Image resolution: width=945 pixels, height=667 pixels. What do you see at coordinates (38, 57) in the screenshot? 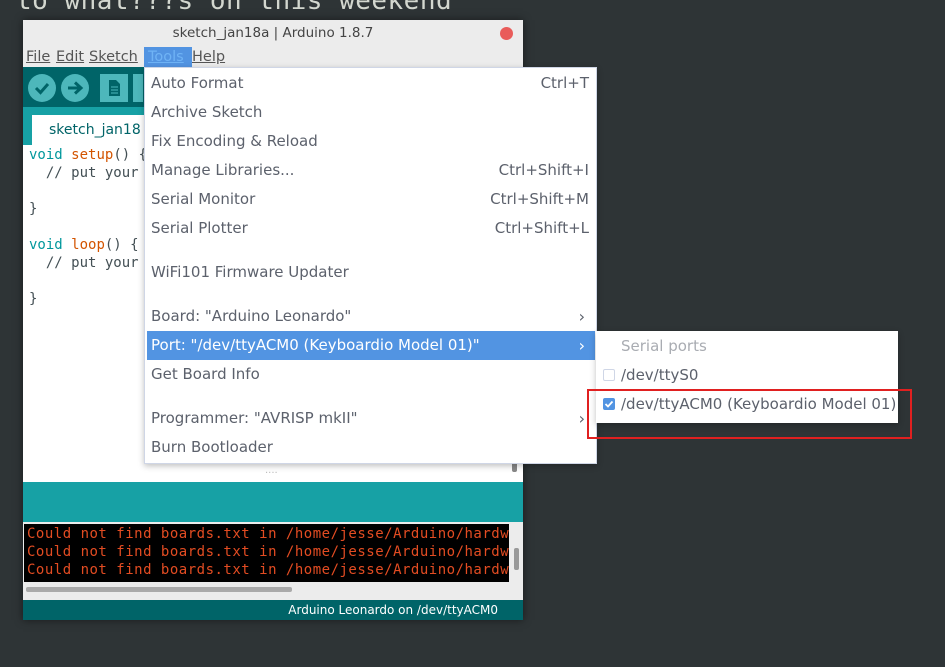
I see `menu-file: File` at bounding box center [38, 57].